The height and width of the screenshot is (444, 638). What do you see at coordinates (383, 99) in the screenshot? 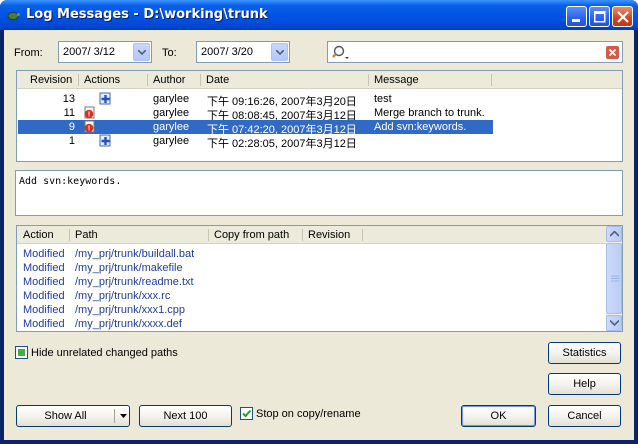
I see `message-cell: test` at bounding box center [383, 99].